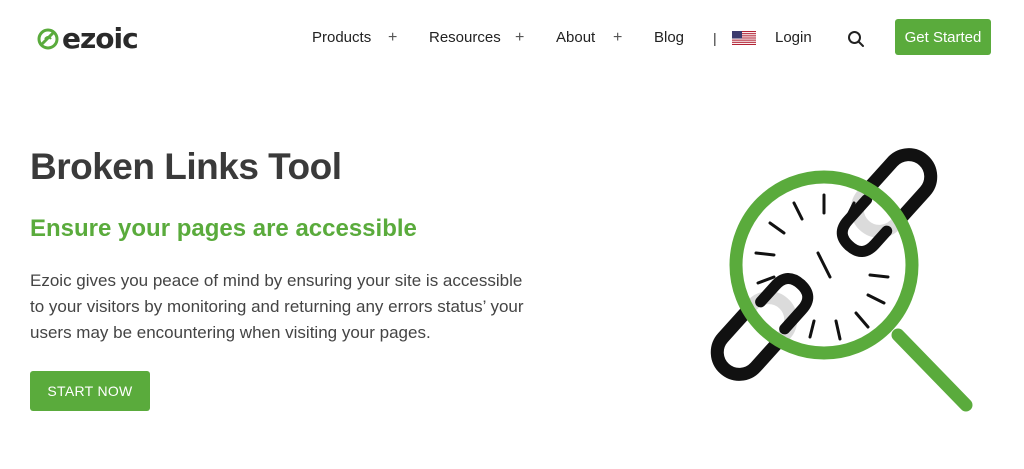 This screenshot has width=1024, height=469. What do you see at coordinates (186, 166) in the screenshot?
I see `page-title: Broken Links Tool` at bounding box center [186, 166].